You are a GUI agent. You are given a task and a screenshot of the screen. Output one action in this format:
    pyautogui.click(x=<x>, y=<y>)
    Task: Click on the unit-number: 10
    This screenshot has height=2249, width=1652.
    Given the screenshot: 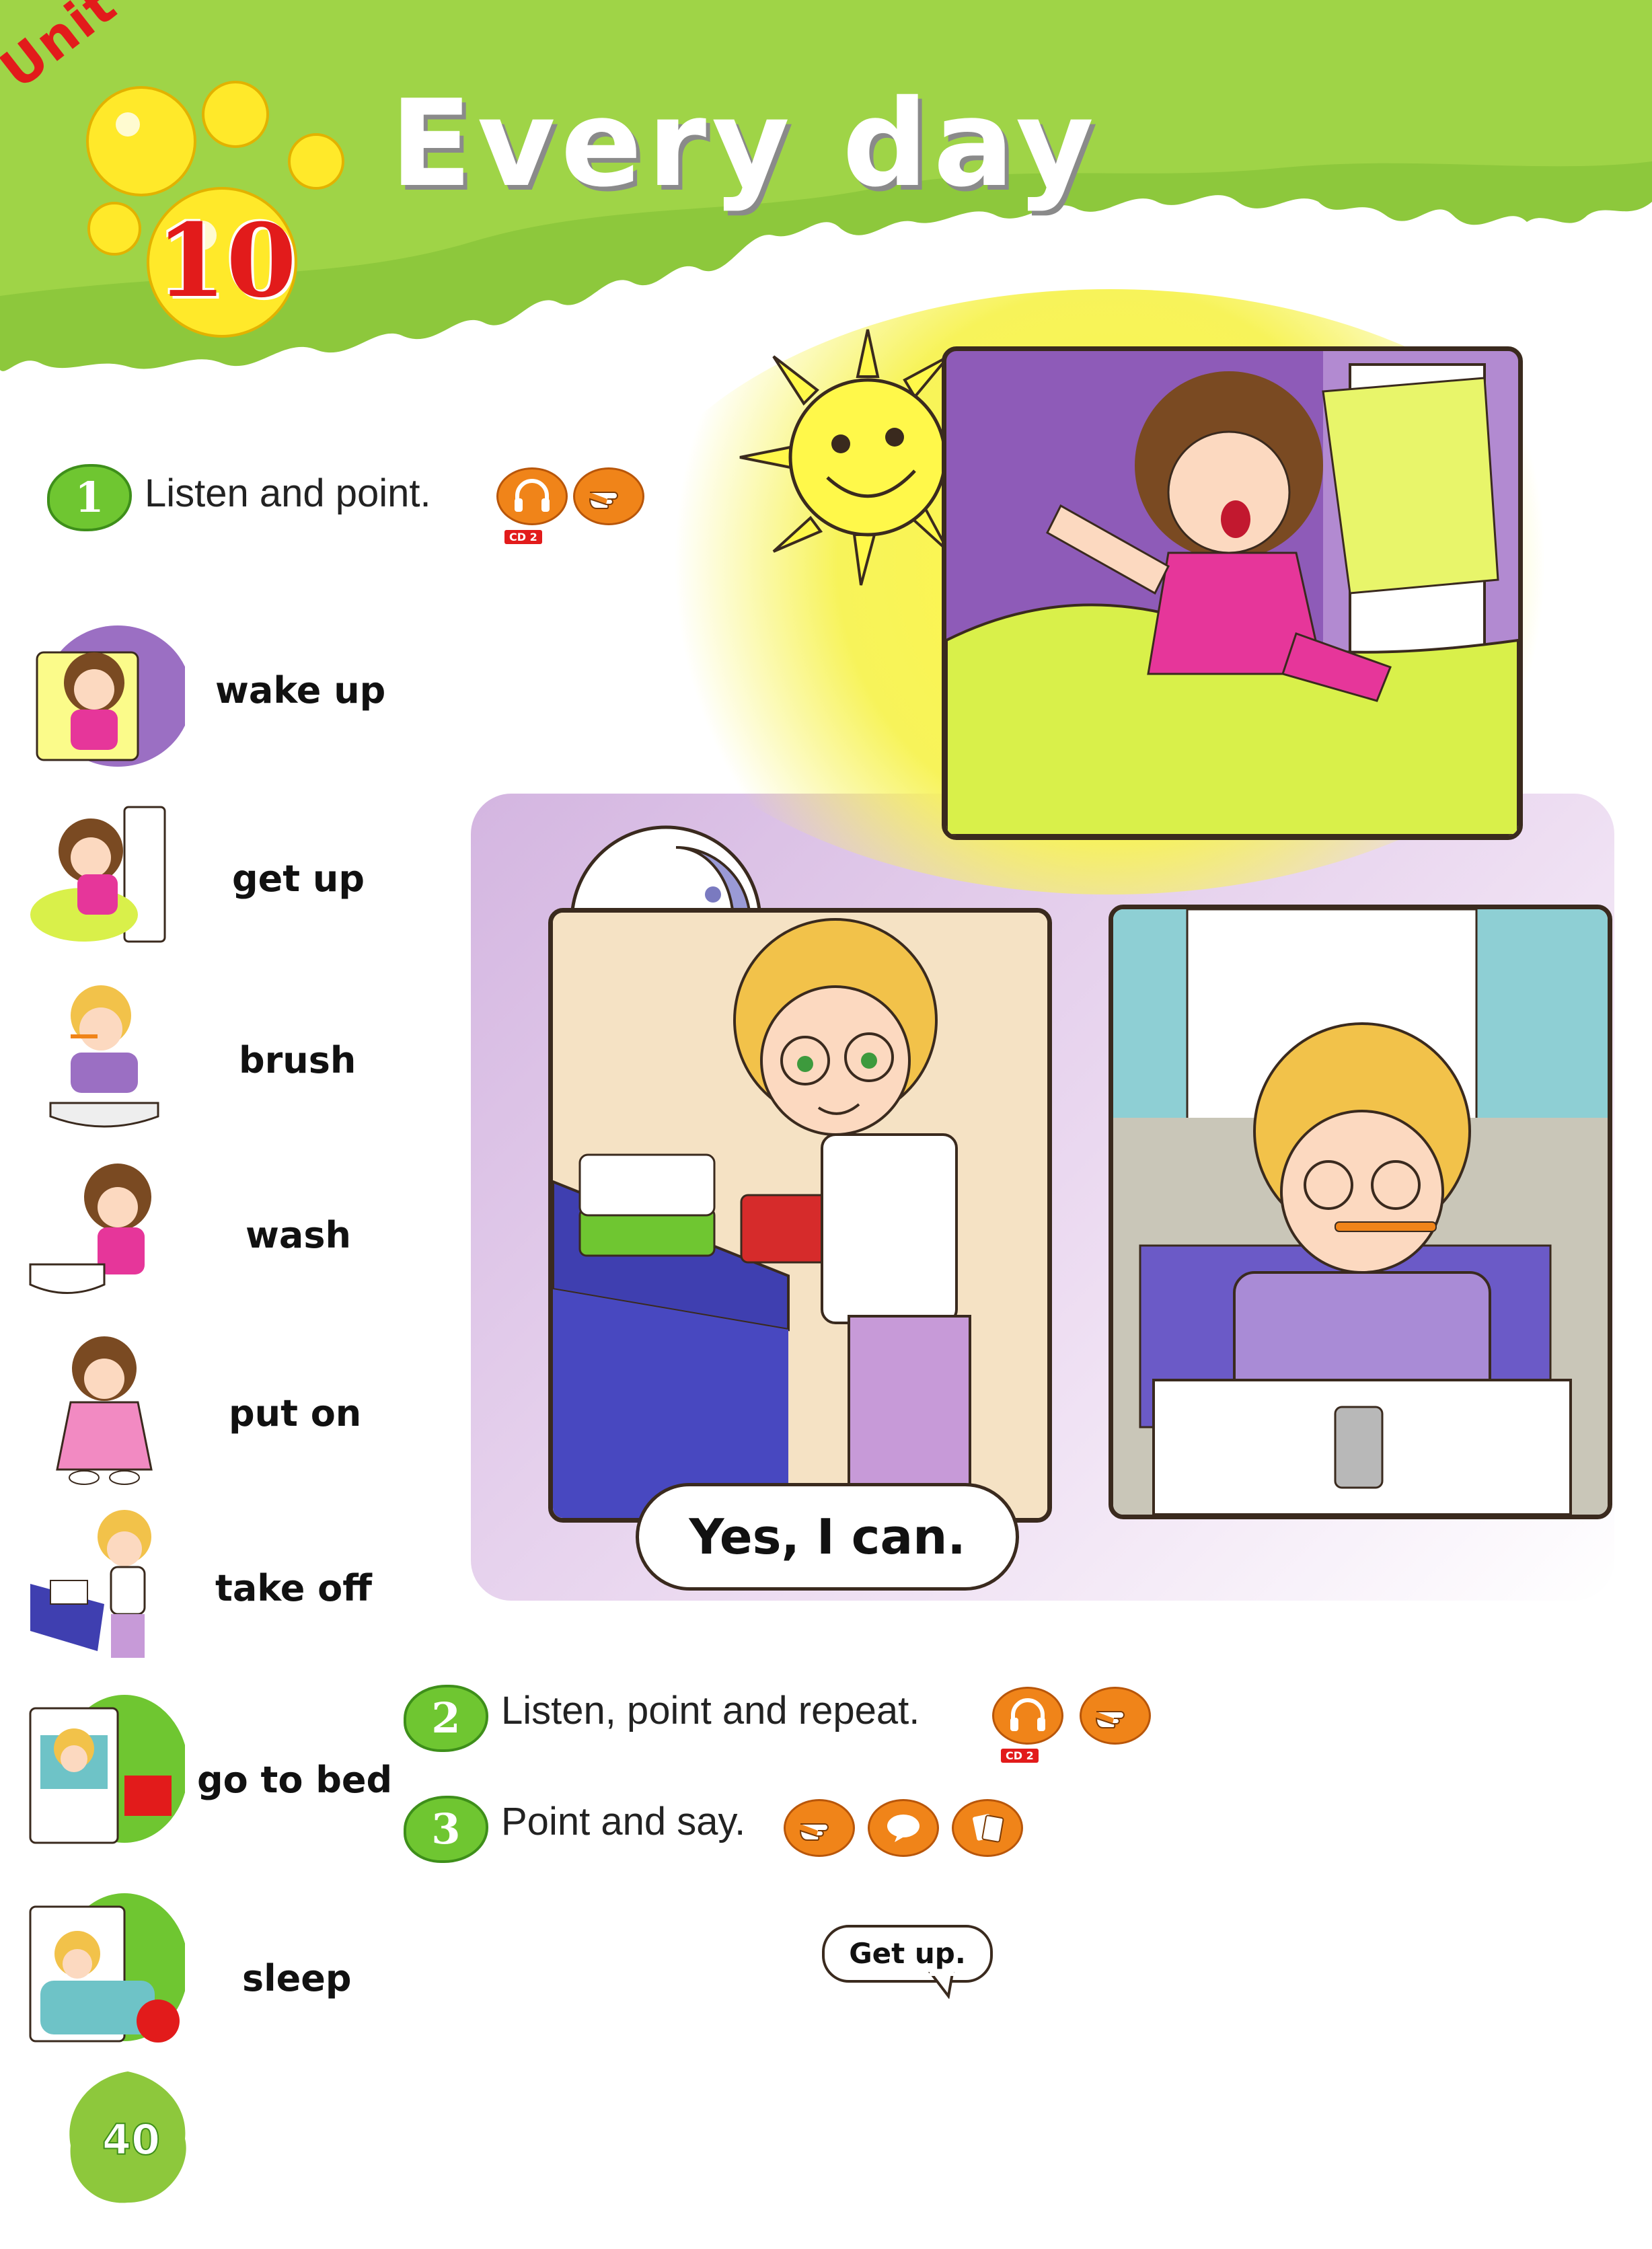 What is the action you would take?
    pyautogui.click(x=226, y=261)
    